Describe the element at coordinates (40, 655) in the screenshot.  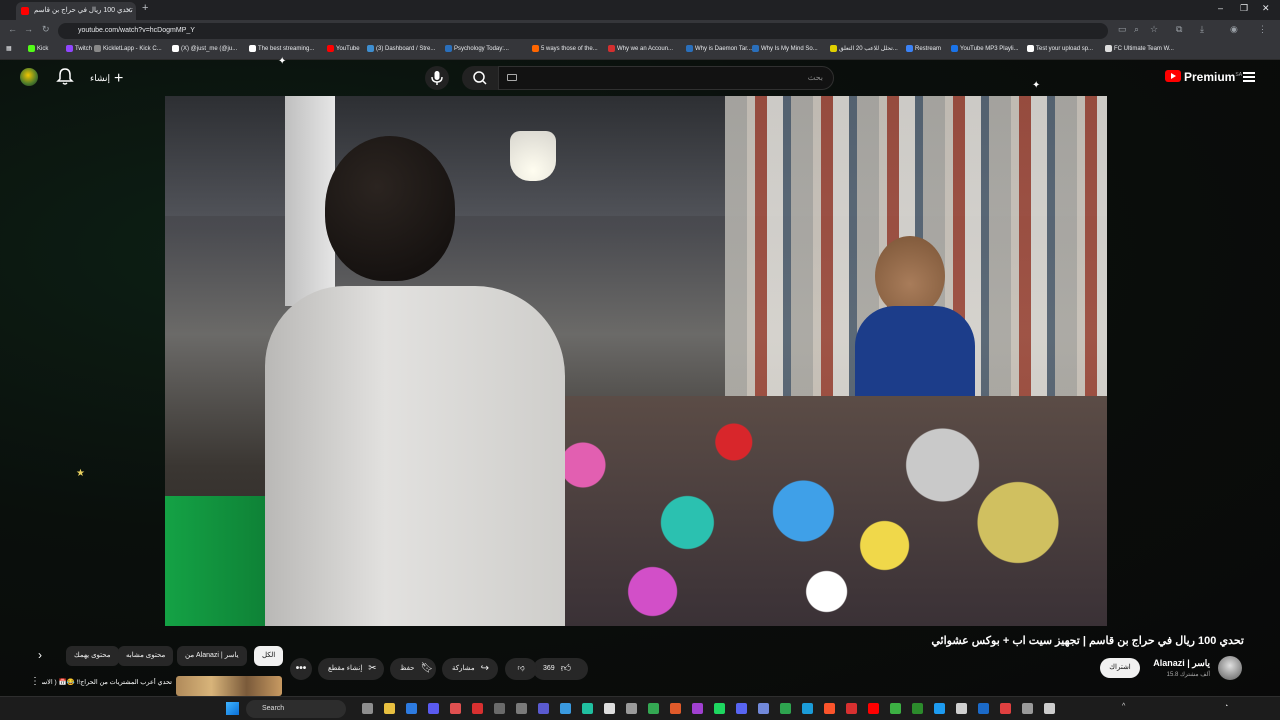
I see `chips-next-icon: ›` at that location.